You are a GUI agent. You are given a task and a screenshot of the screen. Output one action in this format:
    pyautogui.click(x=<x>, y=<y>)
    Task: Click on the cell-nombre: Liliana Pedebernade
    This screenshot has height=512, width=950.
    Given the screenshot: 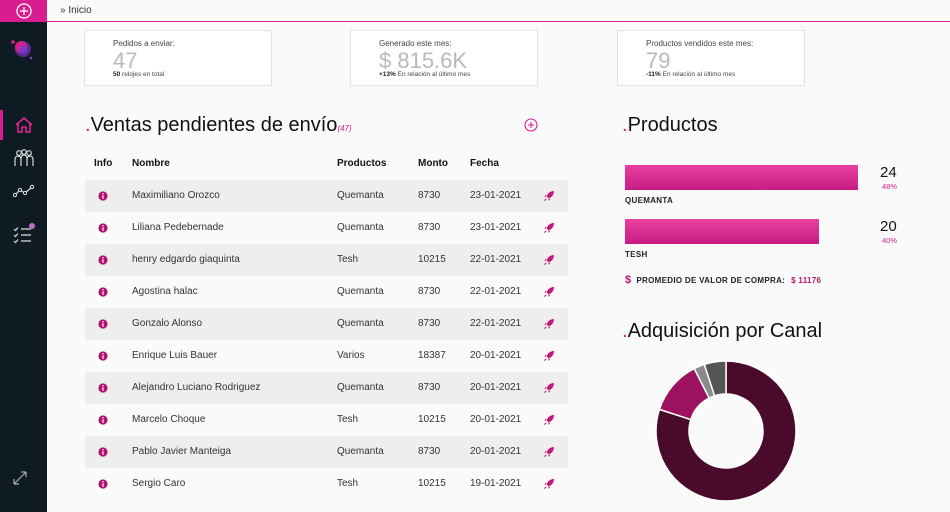 What is the action you would take?
    pyautogui.click(x=178, y=227)
    